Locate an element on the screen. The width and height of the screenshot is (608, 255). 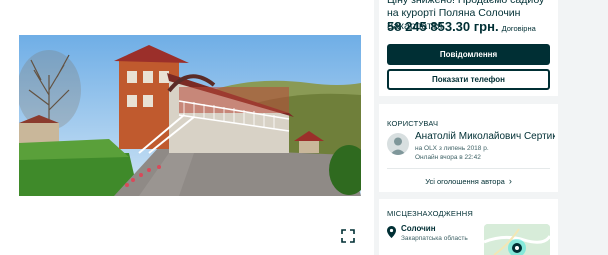
user-icon is located at coordinates (398, 146).